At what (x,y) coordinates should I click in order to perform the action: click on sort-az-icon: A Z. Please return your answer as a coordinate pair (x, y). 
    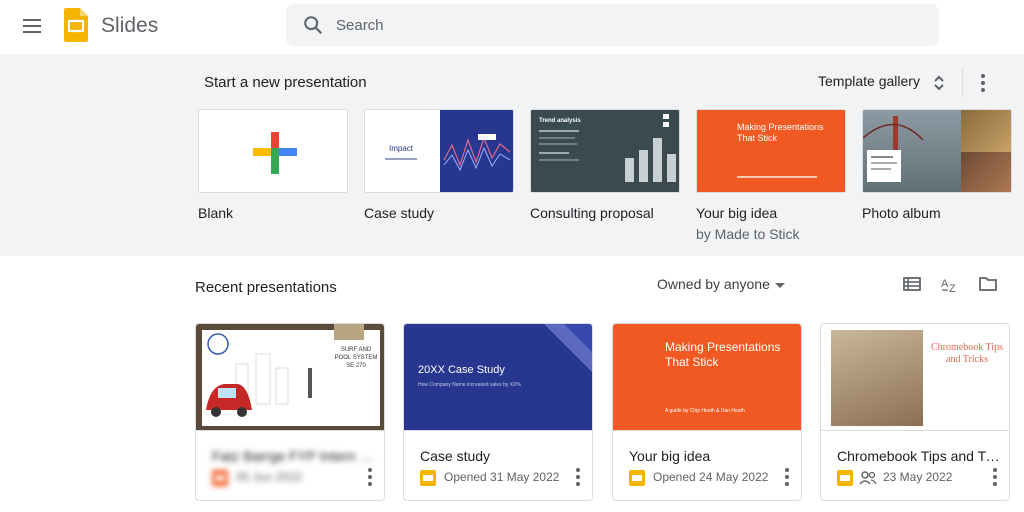
    Looking at the image, I should click on (950, 284).